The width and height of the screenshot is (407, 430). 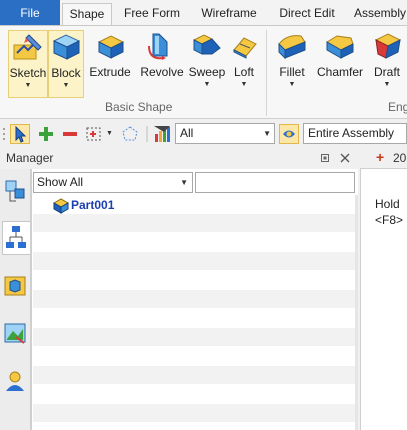 I want to click on sweep-label: Sweep, so click(x=207, y=72).